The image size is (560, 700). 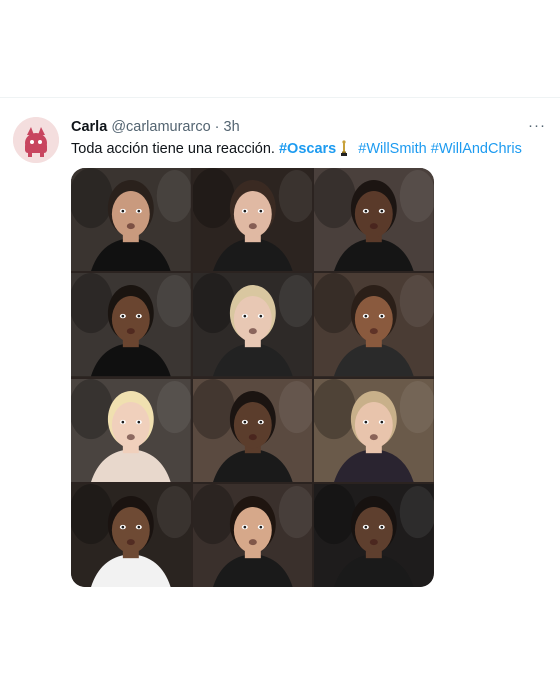 I want to click on hashtag-willsmith: #WillSmith, so click(x=392, y=149).